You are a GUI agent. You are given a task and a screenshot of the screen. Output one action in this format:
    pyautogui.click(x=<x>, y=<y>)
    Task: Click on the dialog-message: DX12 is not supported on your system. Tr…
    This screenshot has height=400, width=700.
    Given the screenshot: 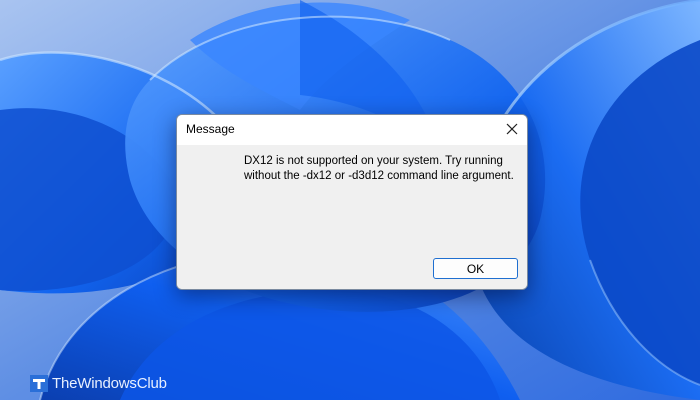 What is the action you would take?
    pyautogui.click(x=379, y=168)
    